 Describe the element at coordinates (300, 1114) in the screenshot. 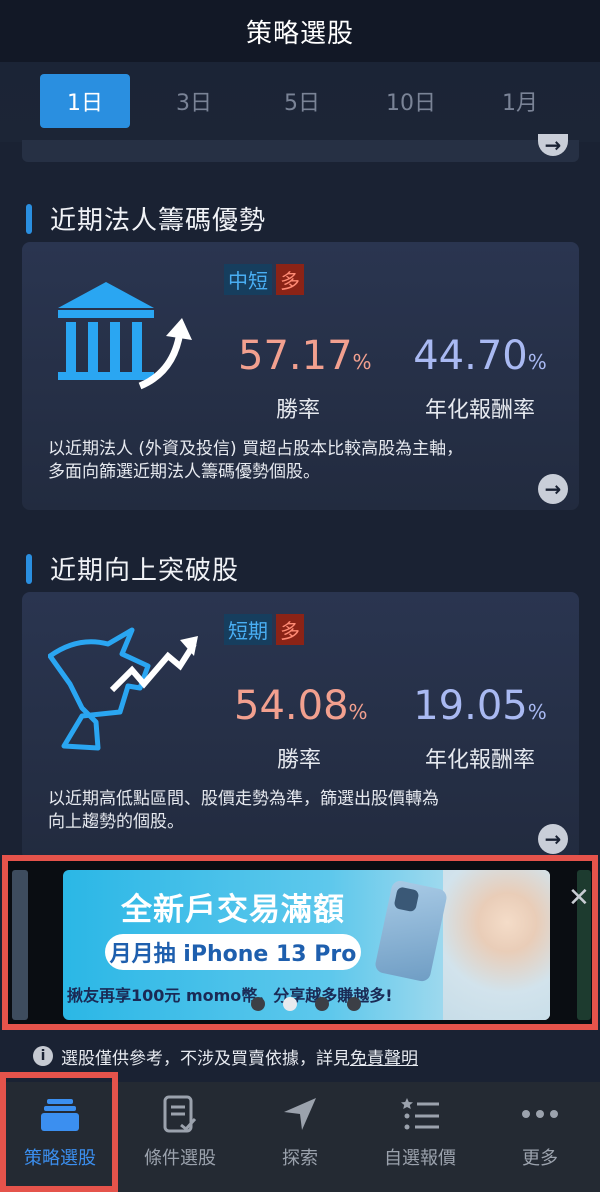

I see `navigation-arrow-icon` at that location.